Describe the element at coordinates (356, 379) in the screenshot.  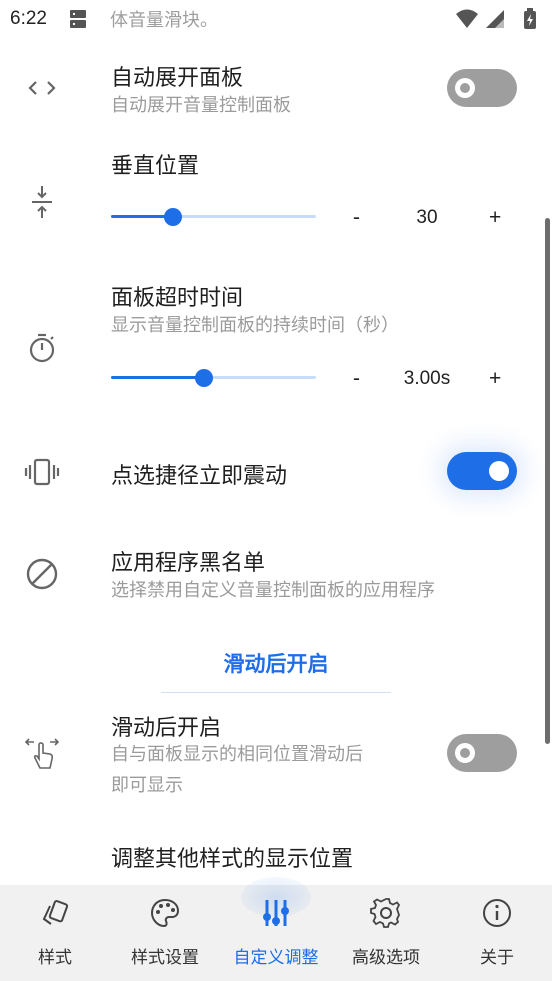
I see `panel-timeout-decrement-button: -` at that location.